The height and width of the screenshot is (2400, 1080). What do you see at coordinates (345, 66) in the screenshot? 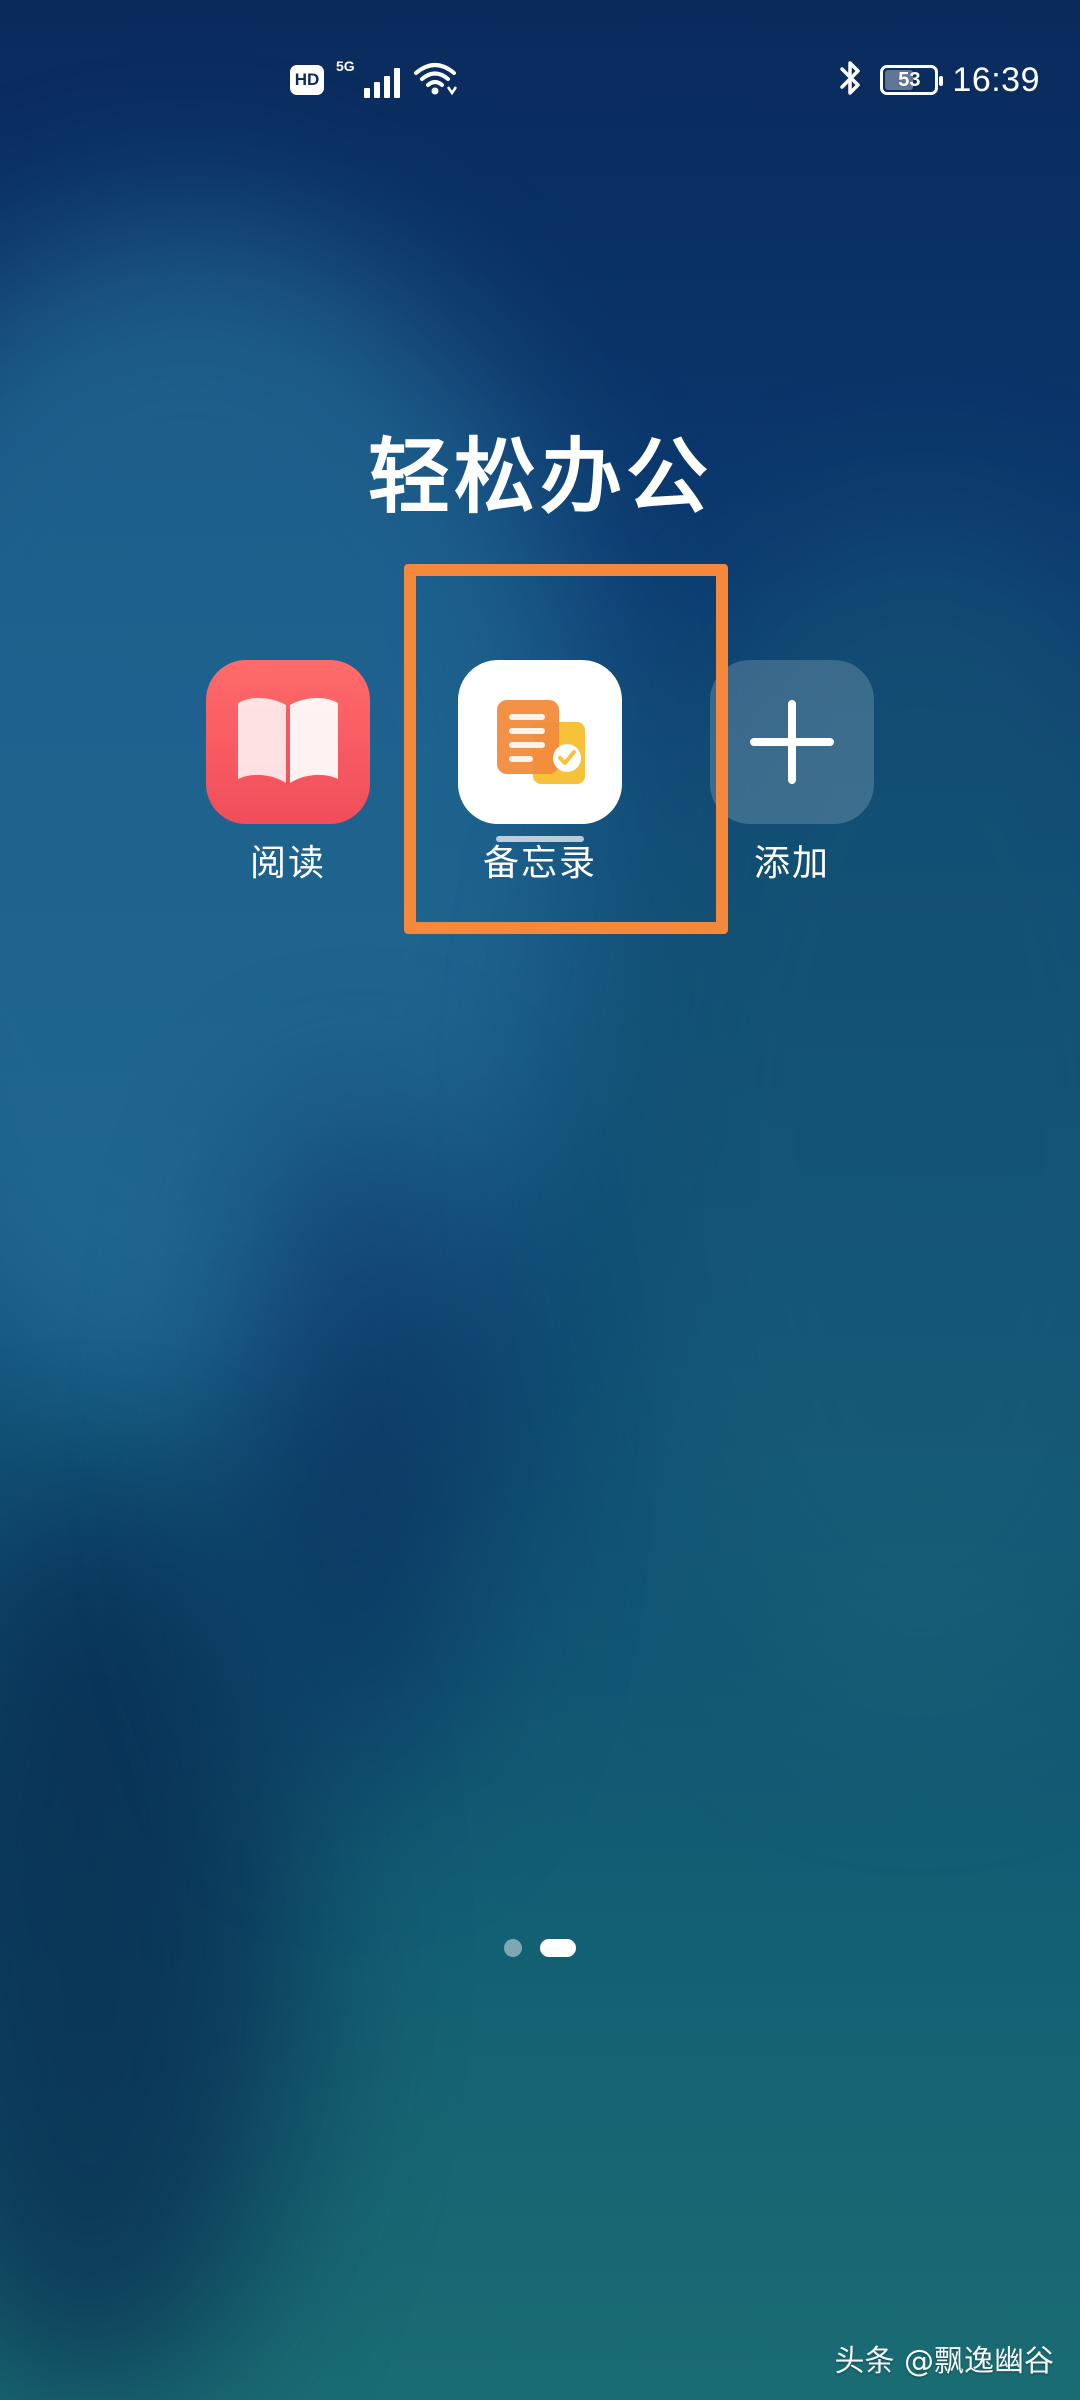
I see `network-label: 5G` at bounding box center [345, 66].